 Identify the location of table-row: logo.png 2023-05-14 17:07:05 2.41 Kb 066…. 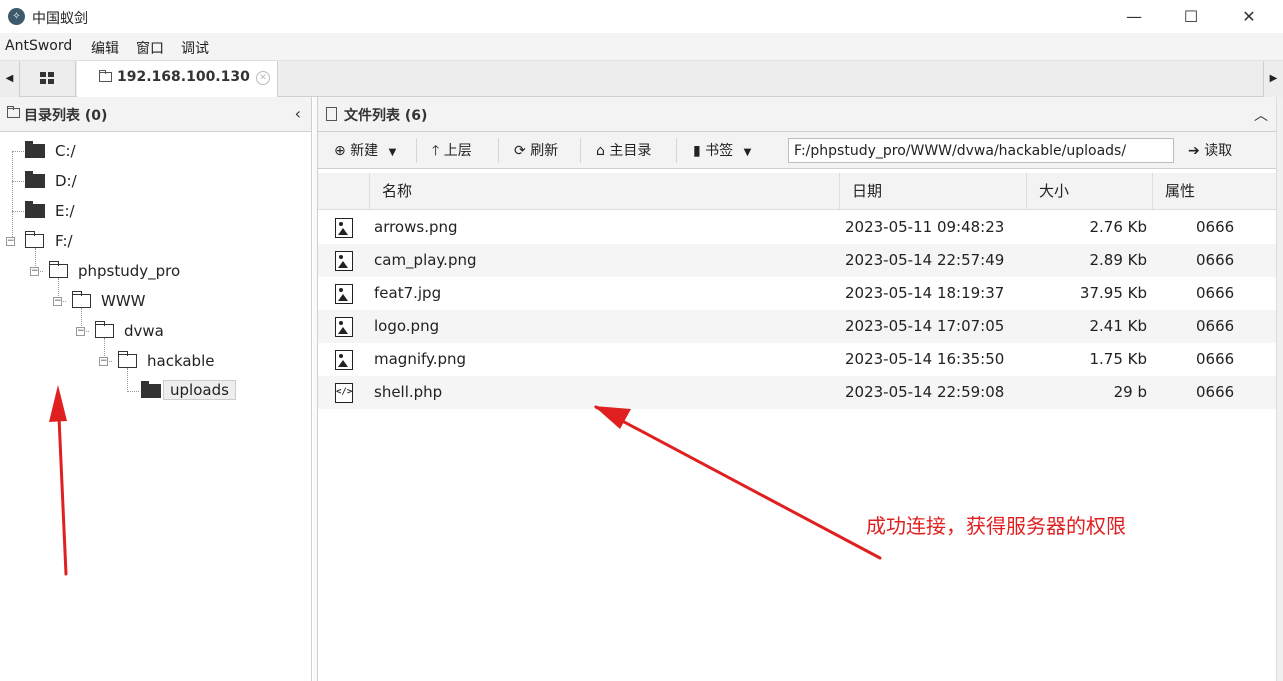
(798, 326).